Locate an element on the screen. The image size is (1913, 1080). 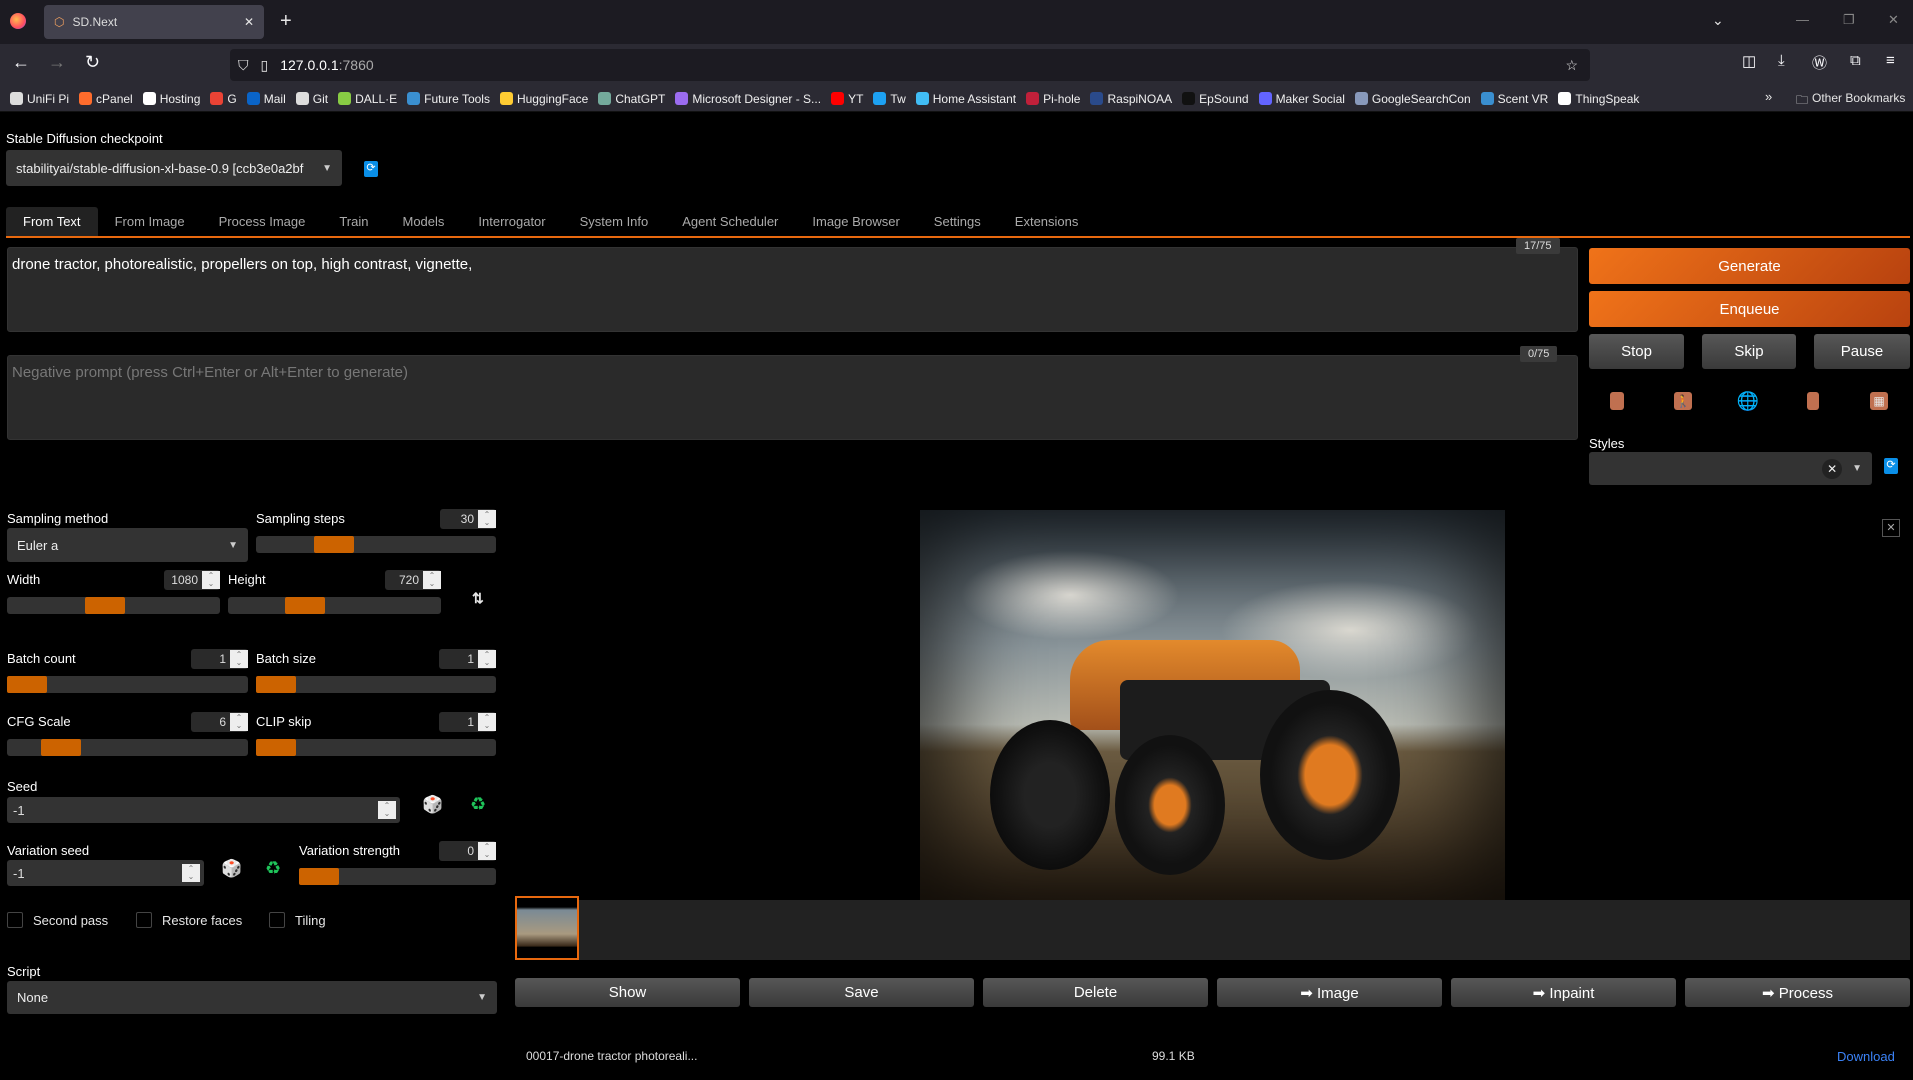
extensions-icon: ⧉ is located at coordinates (1855, 60).